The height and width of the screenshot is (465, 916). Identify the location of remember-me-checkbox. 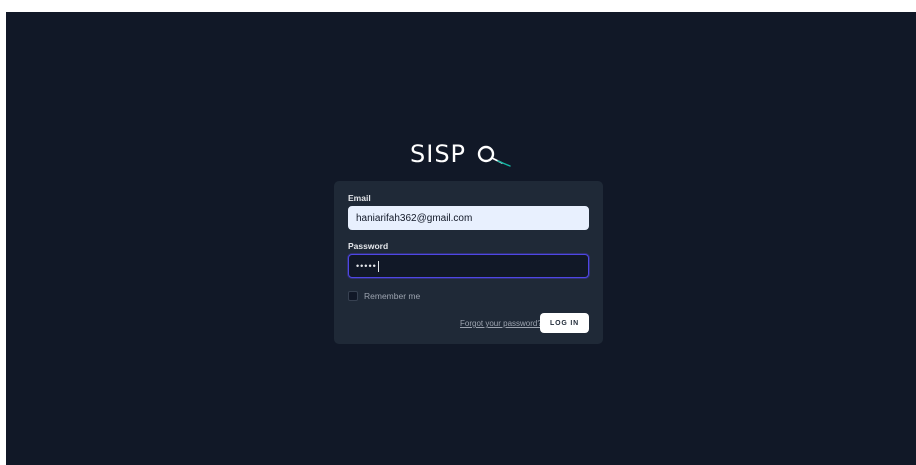
(353, 296).